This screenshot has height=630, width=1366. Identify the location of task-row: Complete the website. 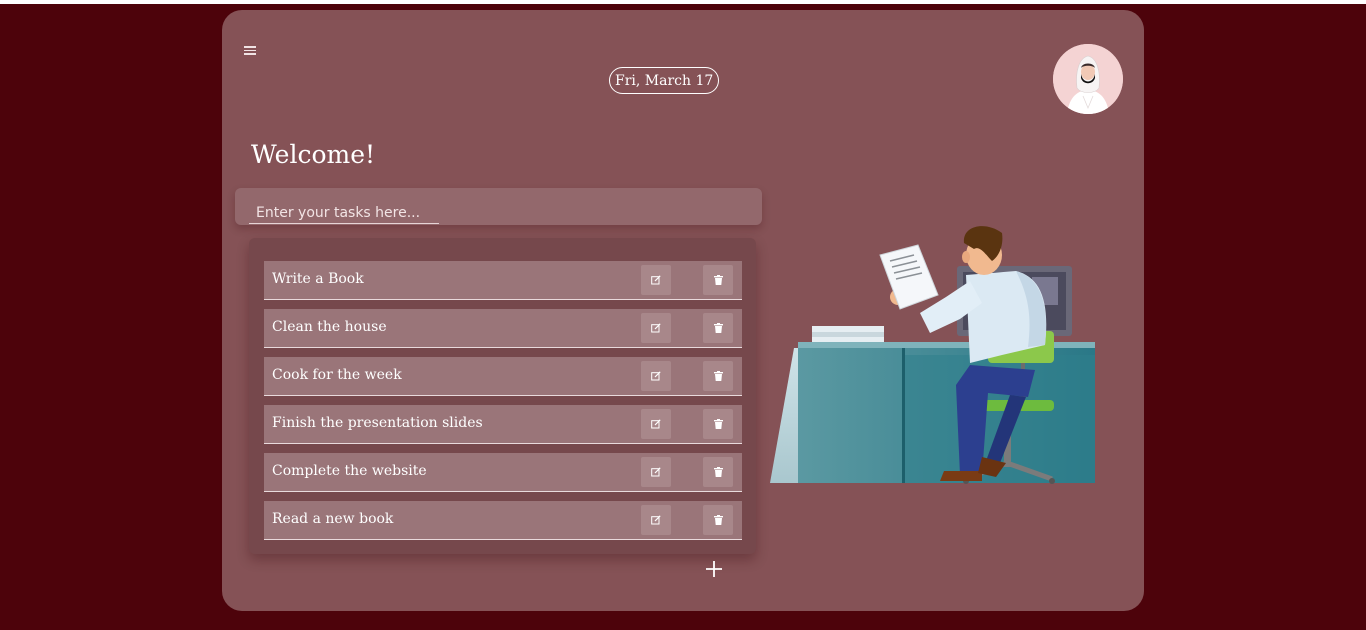
(503, 472).